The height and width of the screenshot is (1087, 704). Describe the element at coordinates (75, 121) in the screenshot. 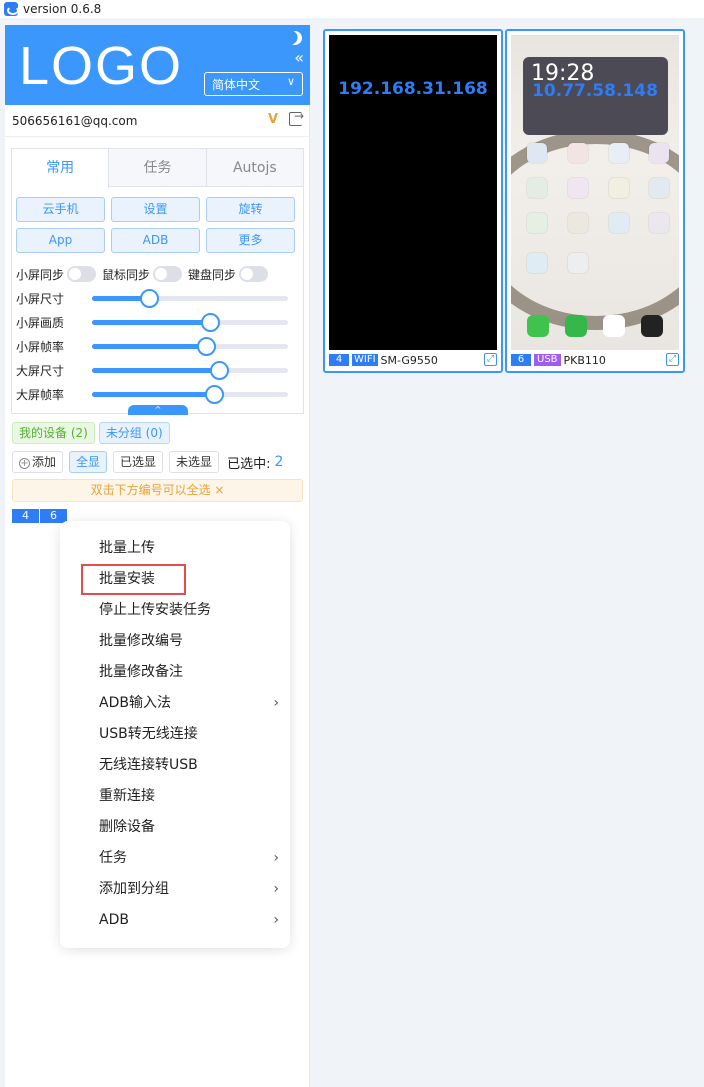

I see `account-email: 506656161@qq.com` at that location.